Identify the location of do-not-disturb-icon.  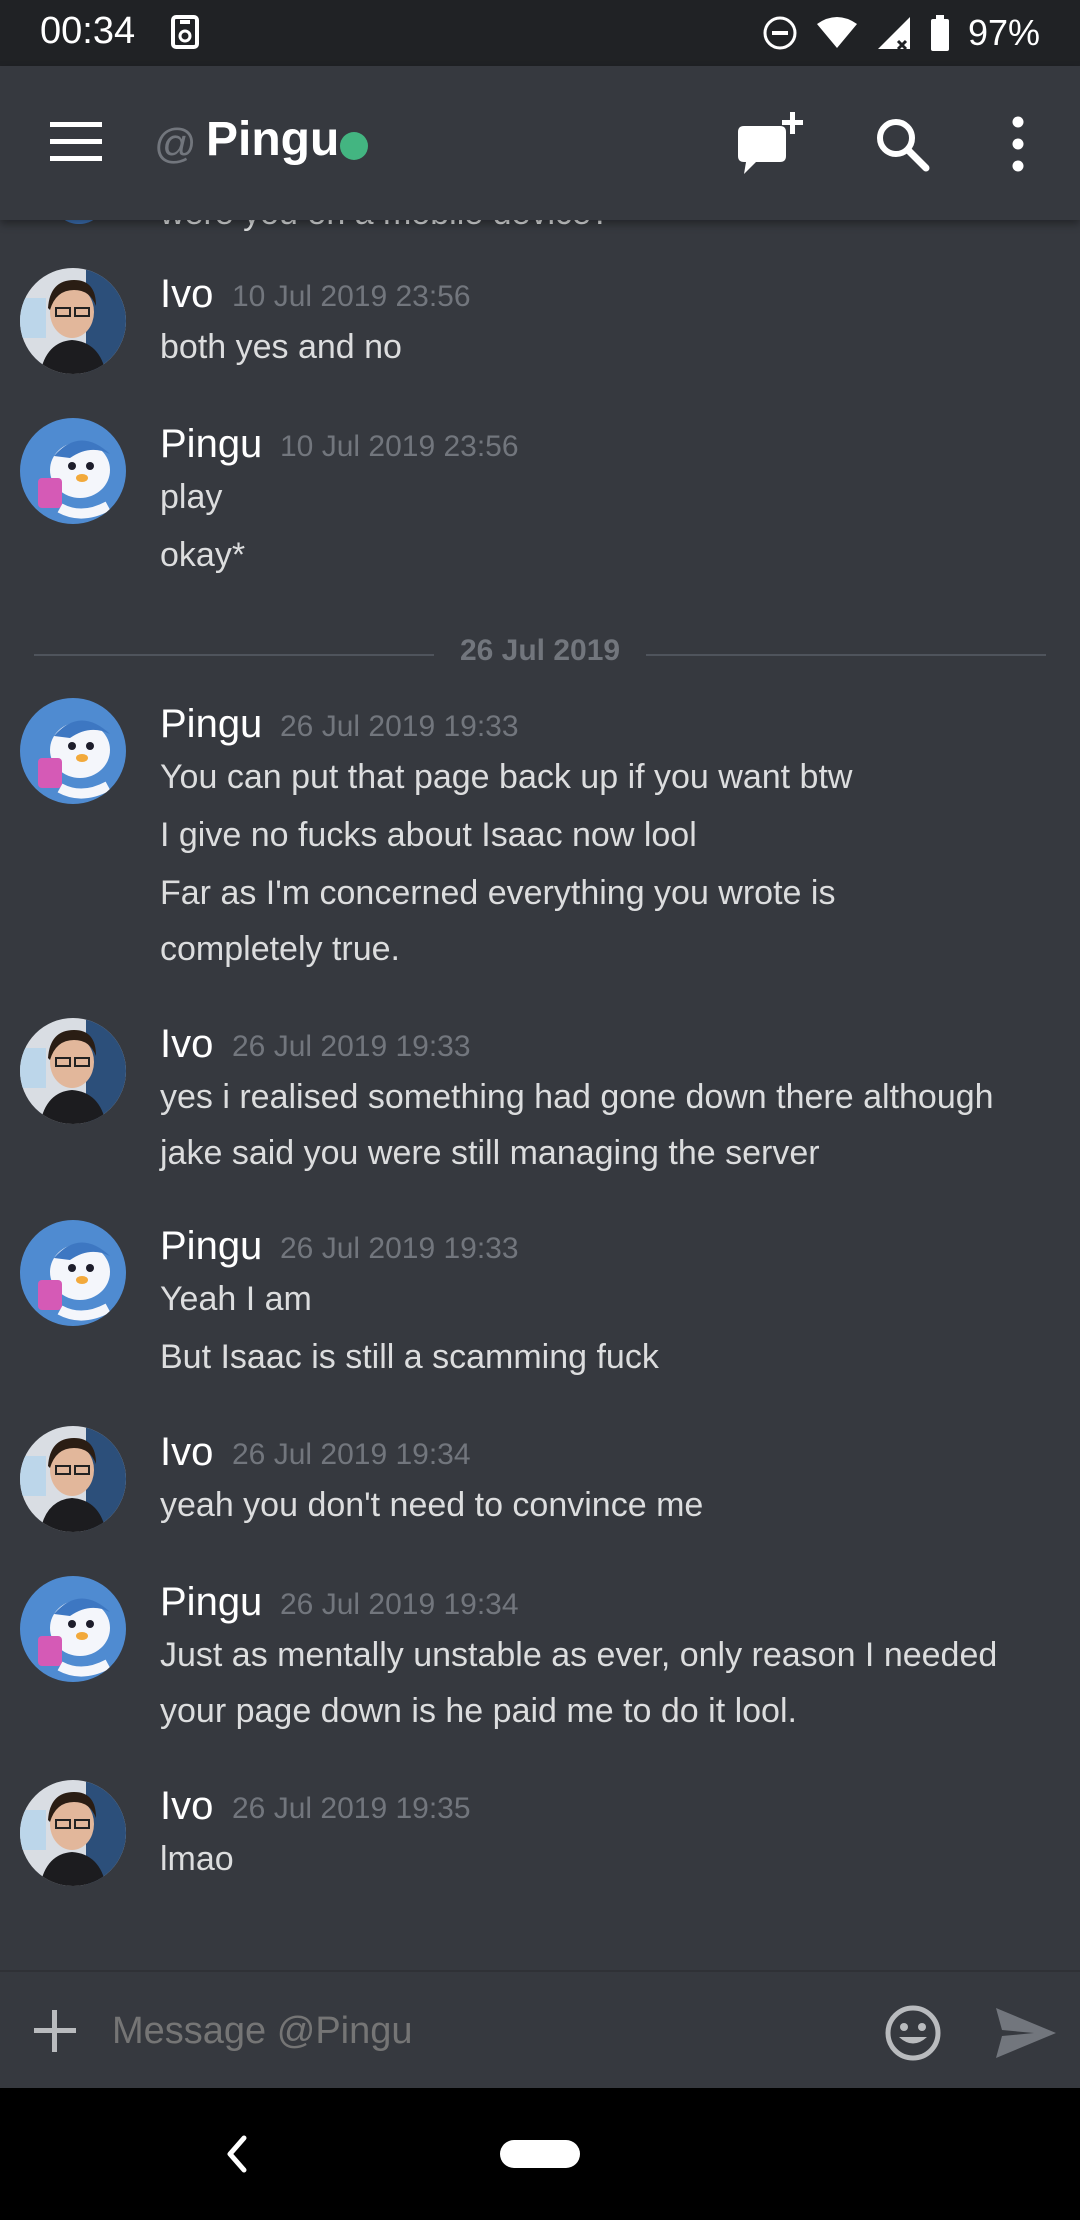
(780, 33).